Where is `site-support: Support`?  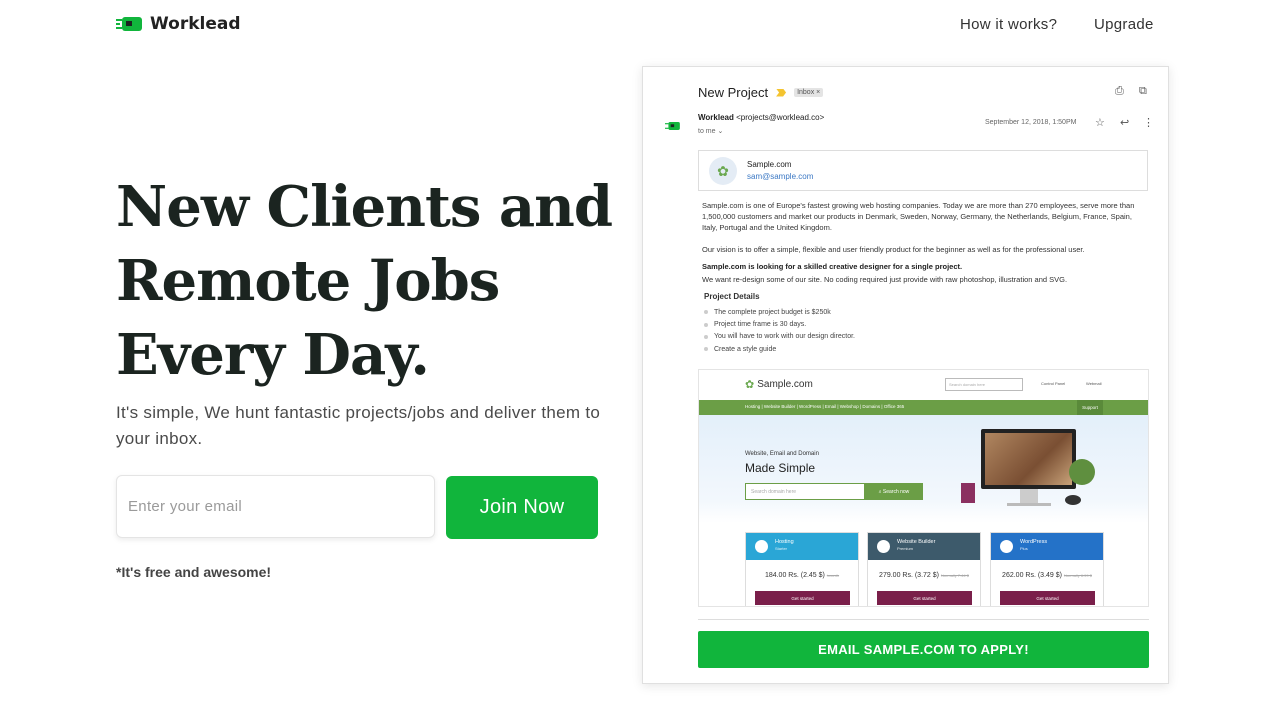
site-support: Support is located at coordinates (1090, 407).